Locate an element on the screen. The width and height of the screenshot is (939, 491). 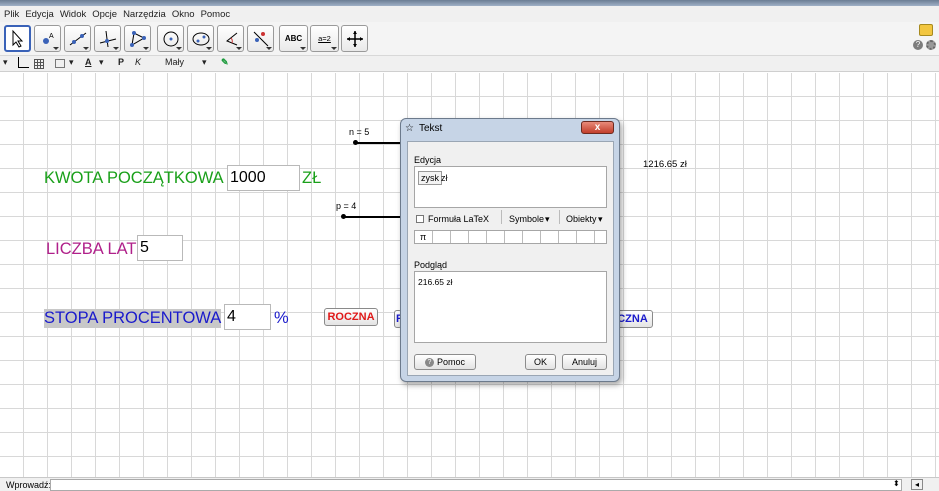
input-label: Wprowadź: is located at coordinates (29, 485).